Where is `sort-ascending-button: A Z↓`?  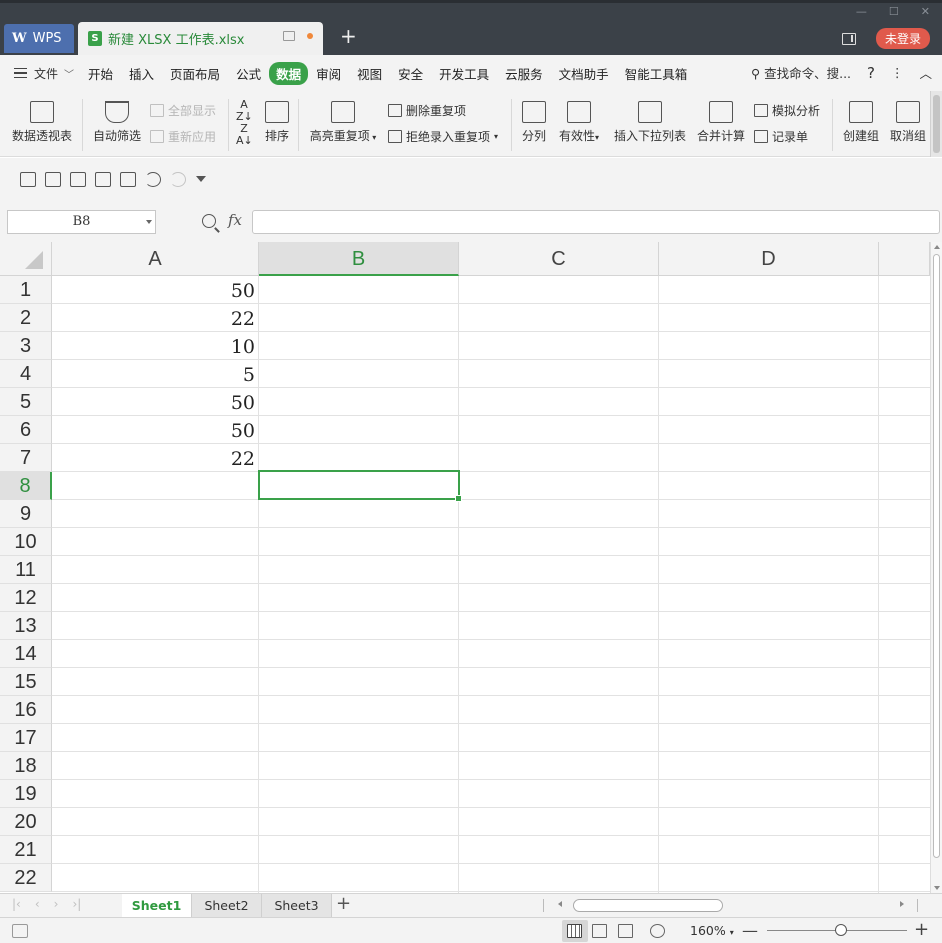
sort-ascending-button: A Z↓ is located at coordinates (244, 111).